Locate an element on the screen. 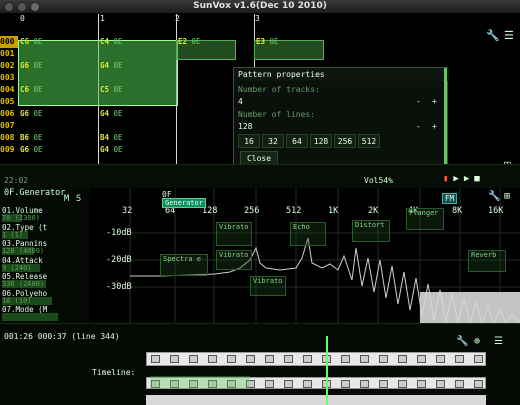 The height and width of the screenshot is (405, 520). mute-button: M is located at coordinates (66, 199).